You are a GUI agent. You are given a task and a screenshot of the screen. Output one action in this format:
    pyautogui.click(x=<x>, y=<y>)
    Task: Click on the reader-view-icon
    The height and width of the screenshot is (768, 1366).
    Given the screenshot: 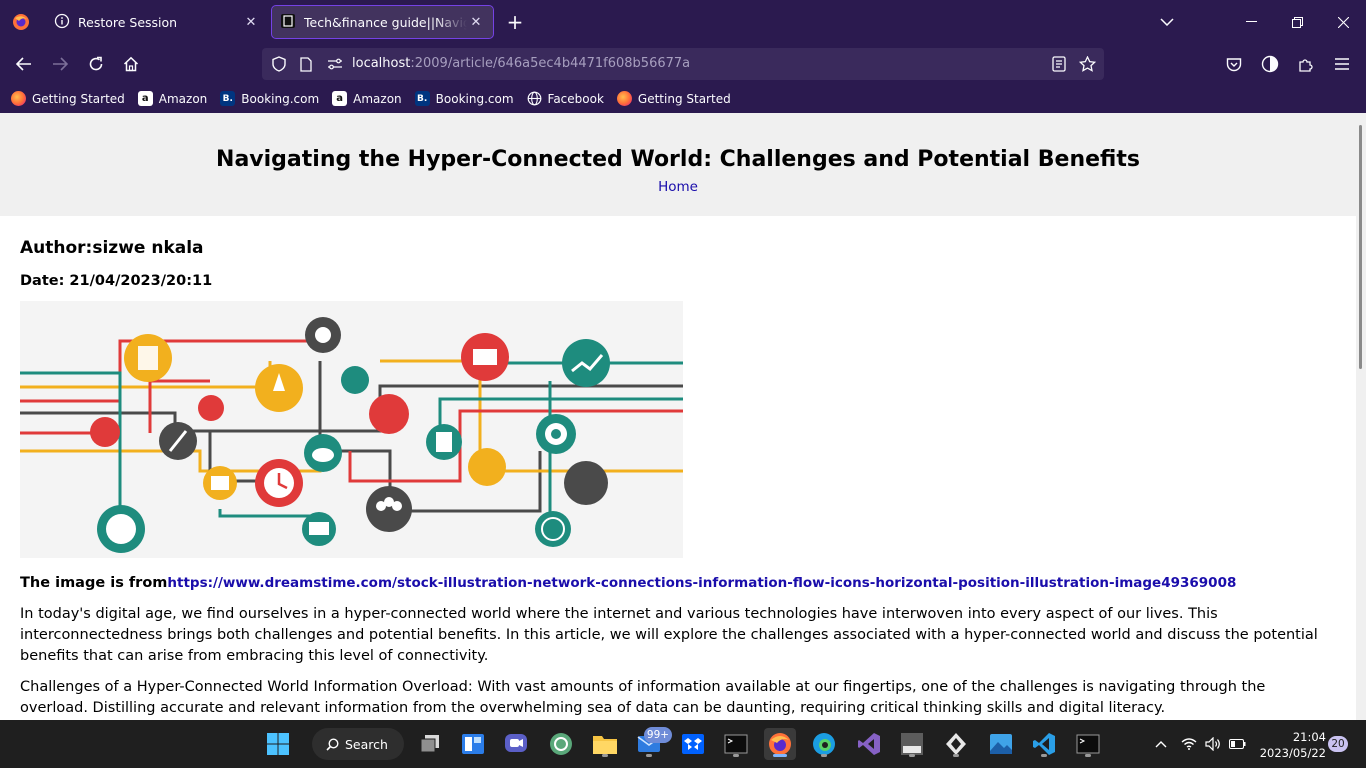 What is the action you would take?
    pyautogui.click(x=1059, y=64)
    